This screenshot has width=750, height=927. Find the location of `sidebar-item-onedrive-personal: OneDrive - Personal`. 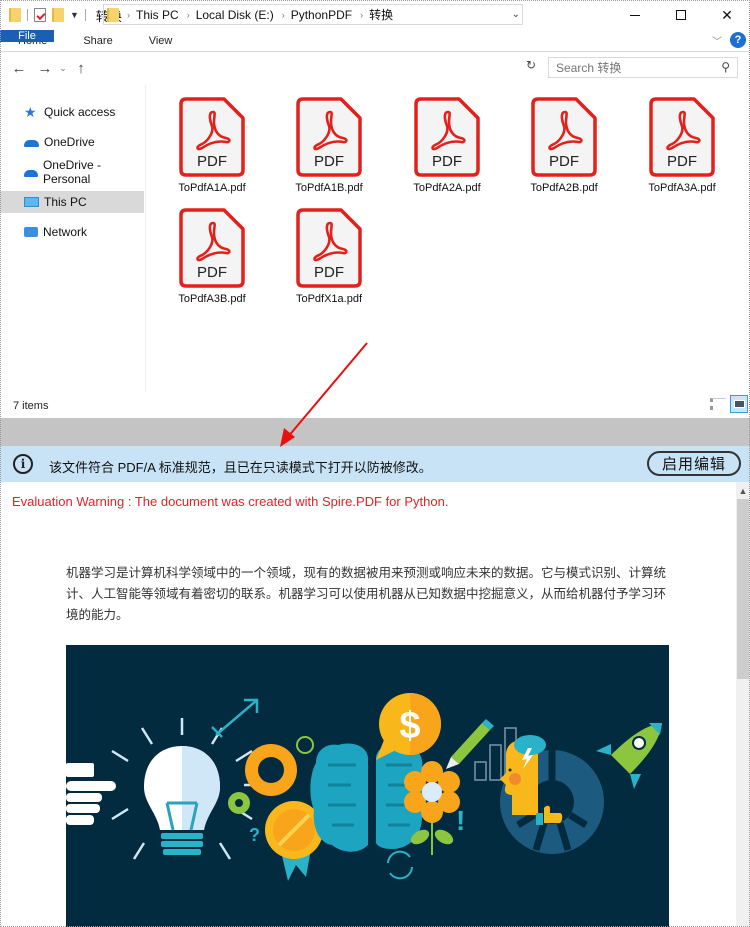

sidebar-item-onedrive-personal: OneDrive - Personal is located at coordinates (72, 172).